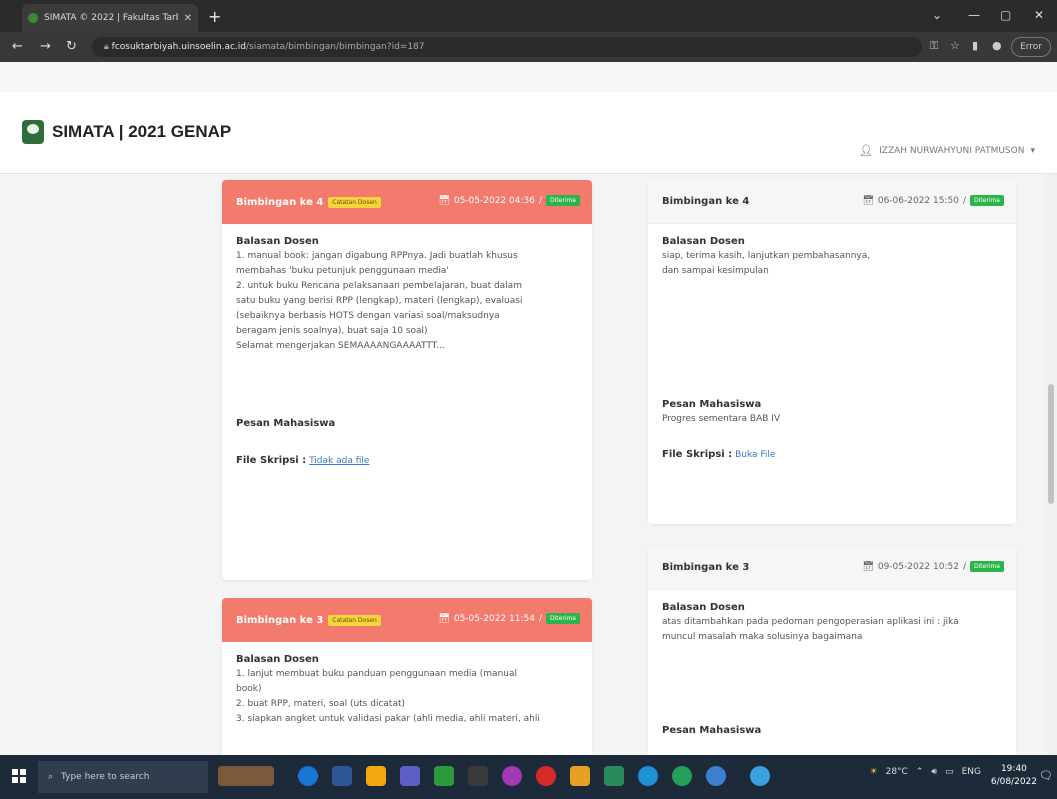 This screenshot has height=799, width=1057. What do you see at coordinates (71, 46) in the screenshot?
I see `reload-icon: ↻` at bounding box center [71, 46].